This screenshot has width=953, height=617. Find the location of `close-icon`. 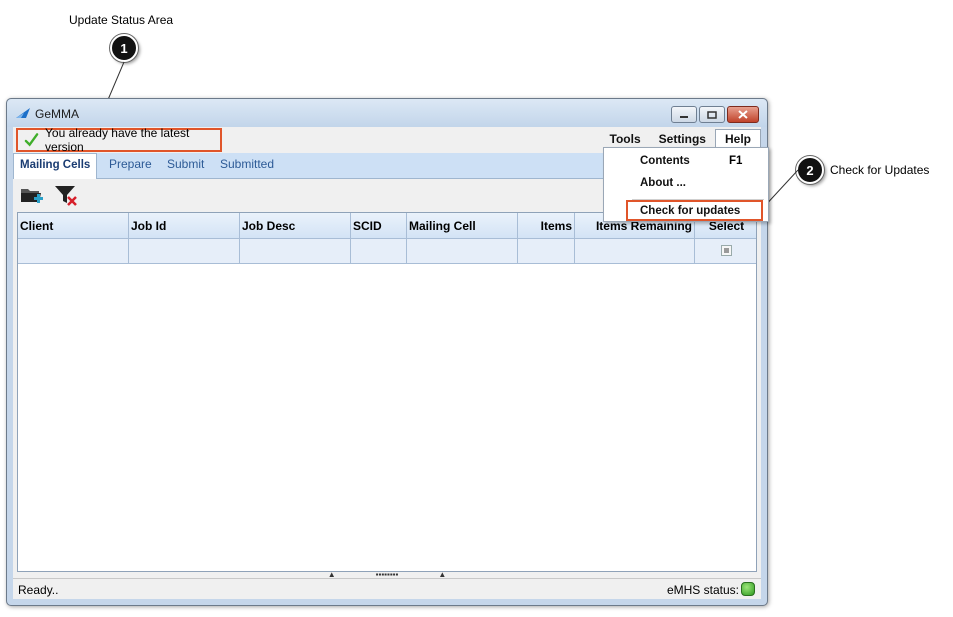

close-icon is located at coordinates (743, 114).